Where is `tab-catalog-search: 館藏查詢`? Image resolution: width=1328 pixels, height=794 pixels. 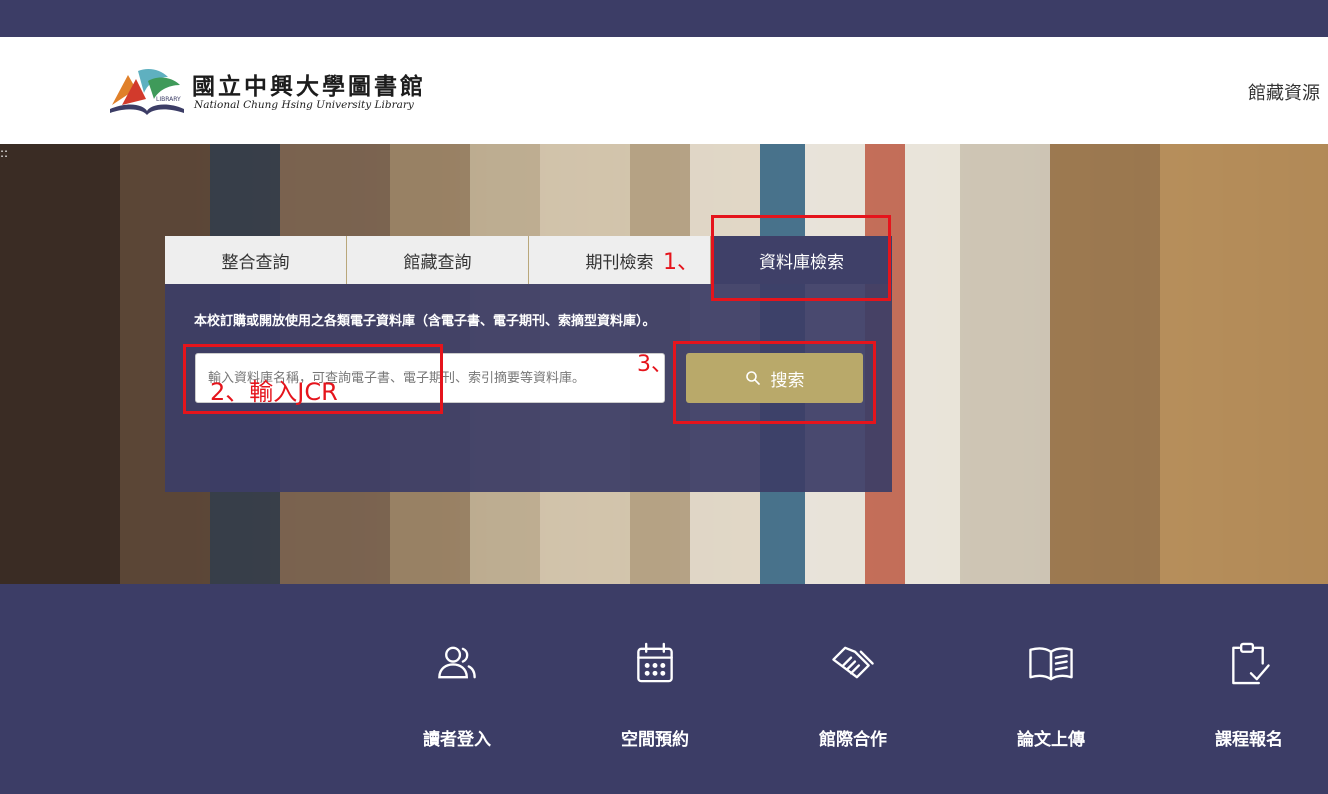
tab-catalog-search: 館藏查詢 is located at coordinates (438, 260).